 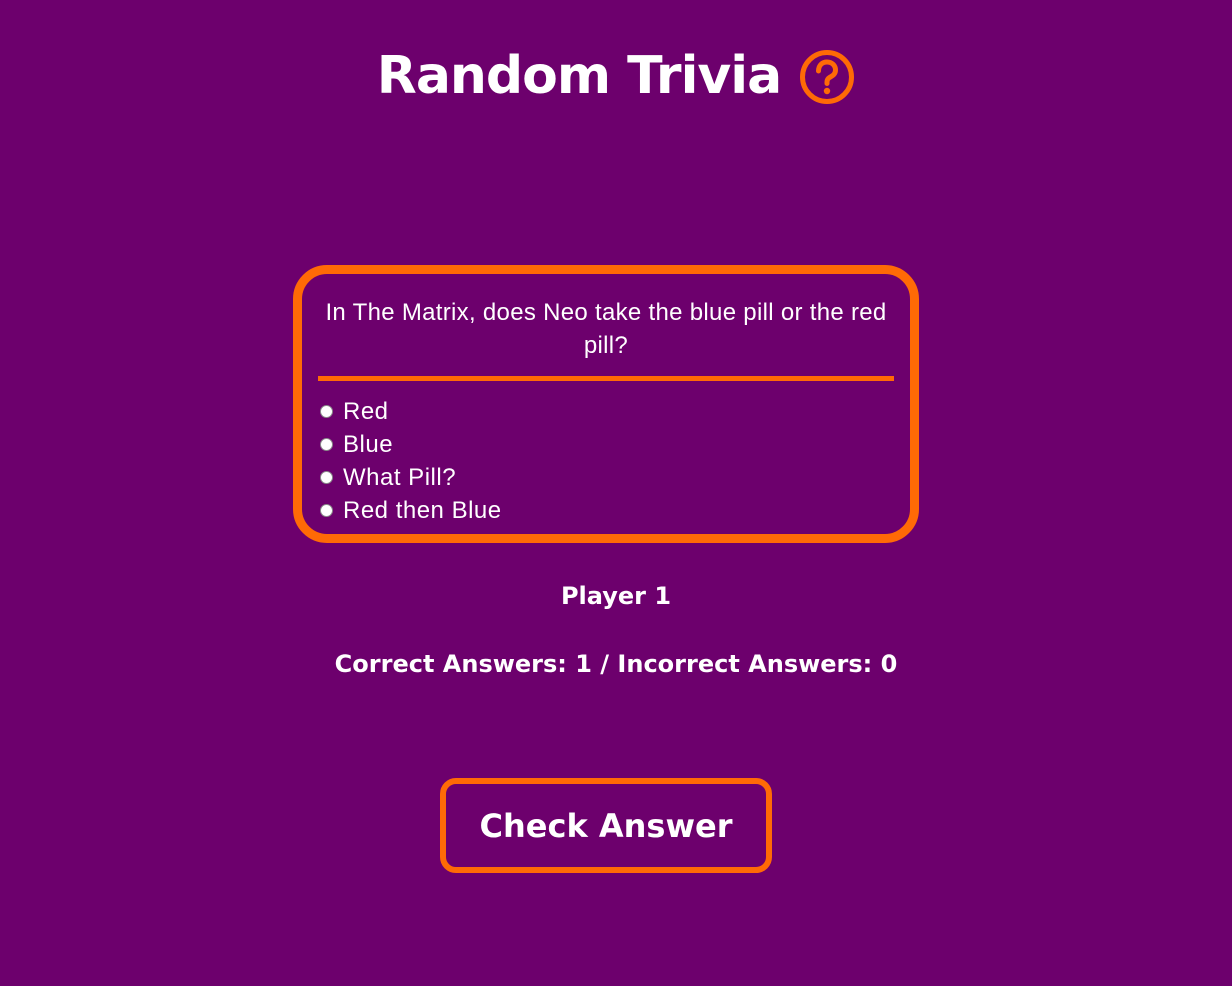 I want to click on player-label: Player 1, so click(x=616, y=596).